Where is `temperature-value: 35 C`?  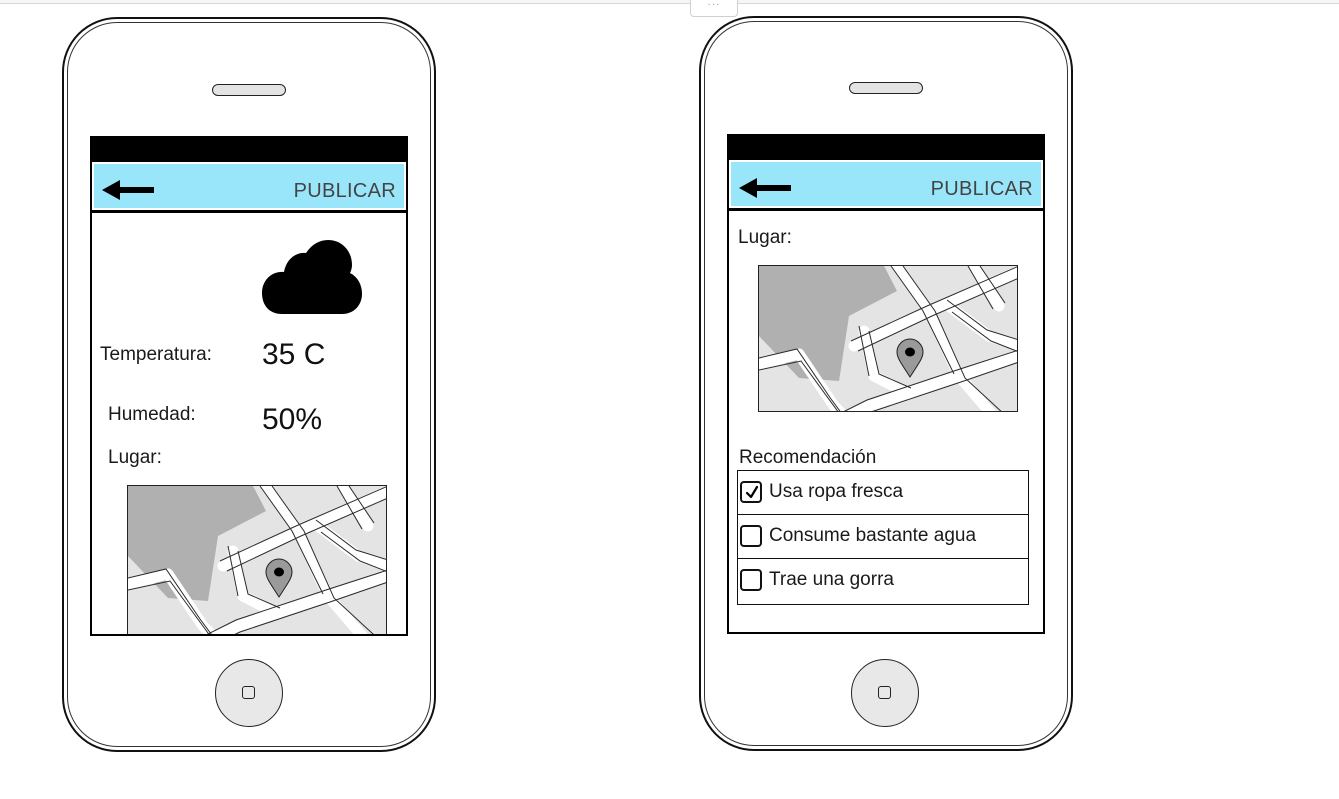 temperature-value: 35 C is located at coordinates (294, 354).